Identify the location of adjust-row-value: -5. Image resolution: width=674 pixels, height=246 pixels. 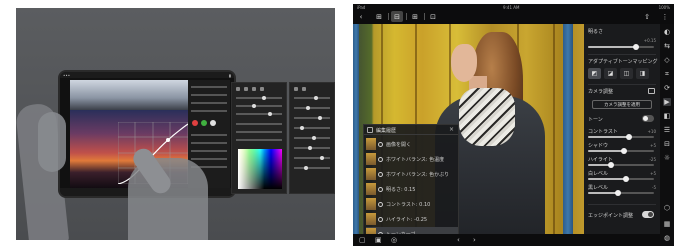
(654, 187).